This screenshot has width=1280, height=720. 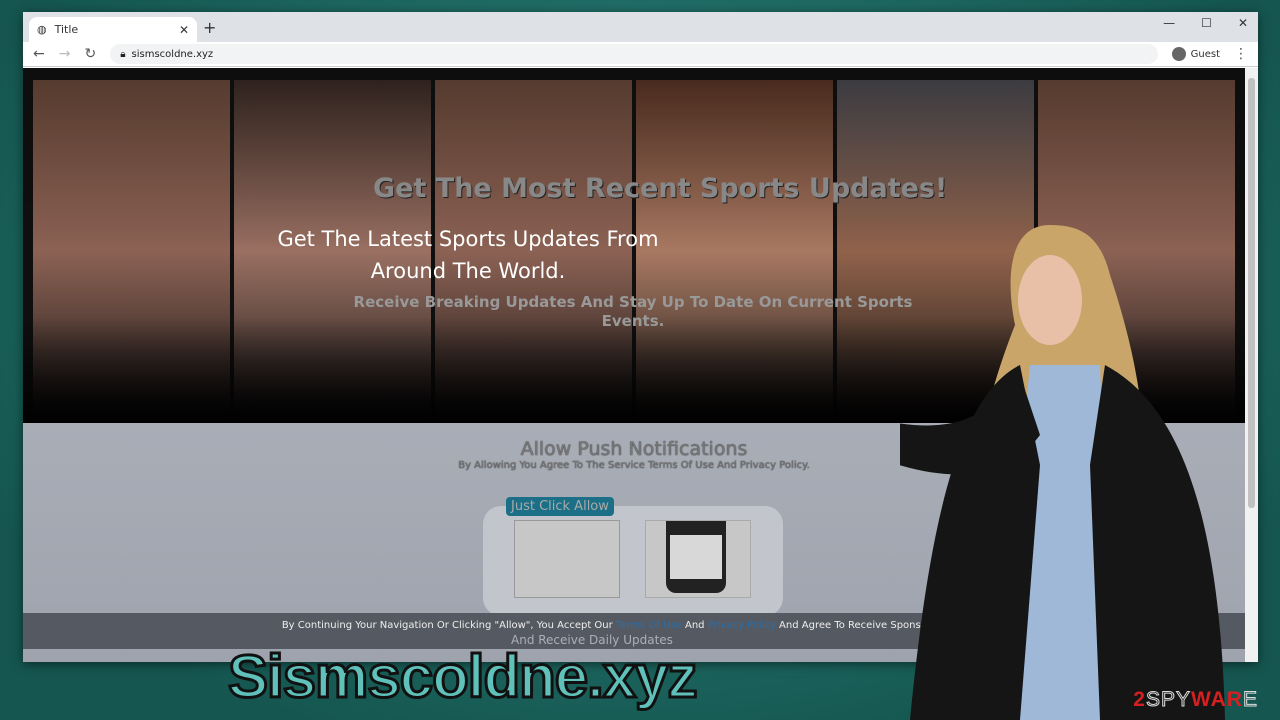 What do you see at coordinates (1178, 54) in the screenshot?
I see `avatar-icon` at bounding box center [1178, 54].